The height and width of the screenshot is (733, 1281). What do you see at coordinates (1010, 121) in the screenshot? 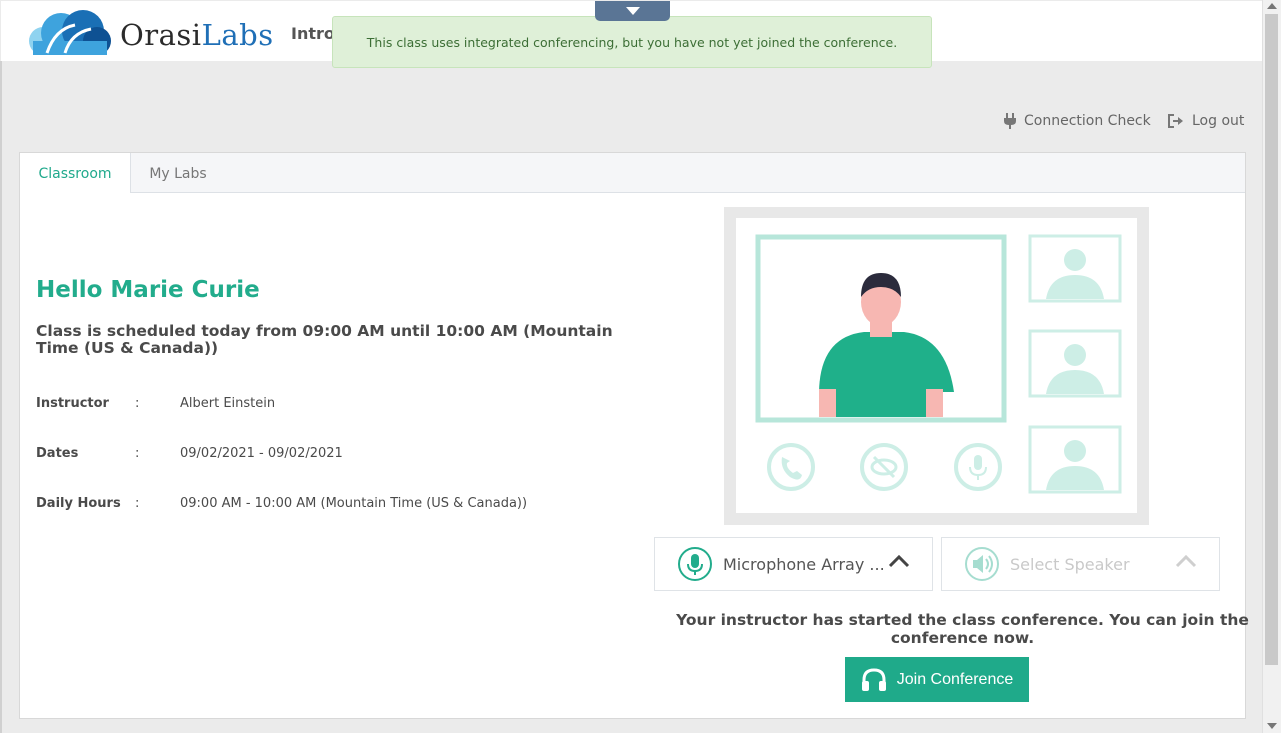
I see `plug-icon` at bounding box center [1010, 121].